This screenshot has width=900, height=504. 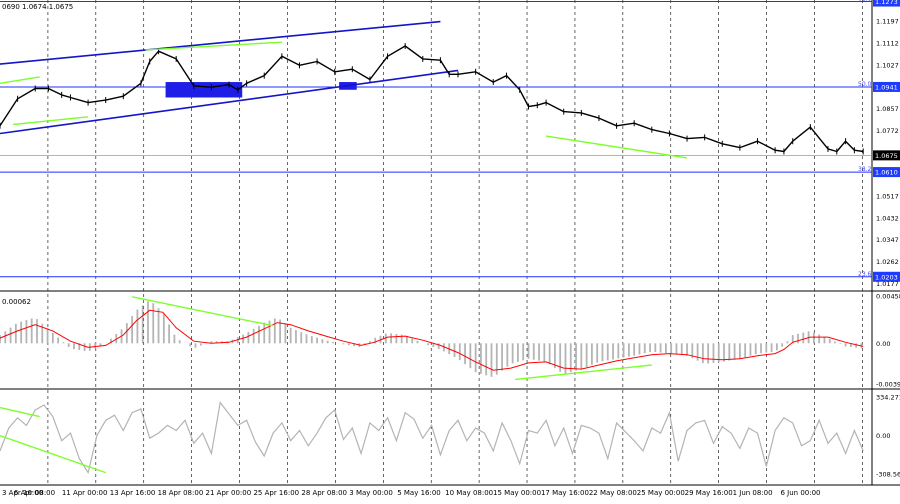 I want to click on time-axis-label: 6 Jun 00:00, so click(x=801, y=493).